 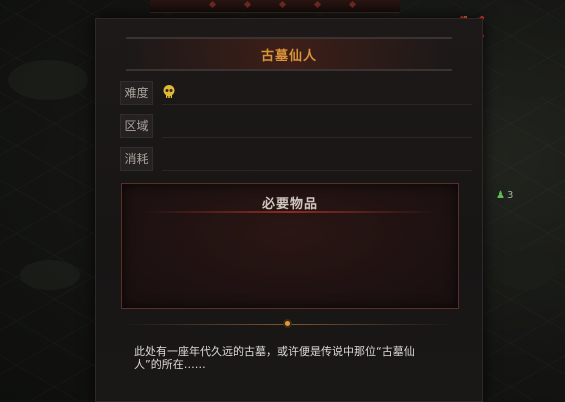 What do you see at coordinates (317, 170) in the screenshot?
I see `cost-underline` at bounding box center [317, 170].